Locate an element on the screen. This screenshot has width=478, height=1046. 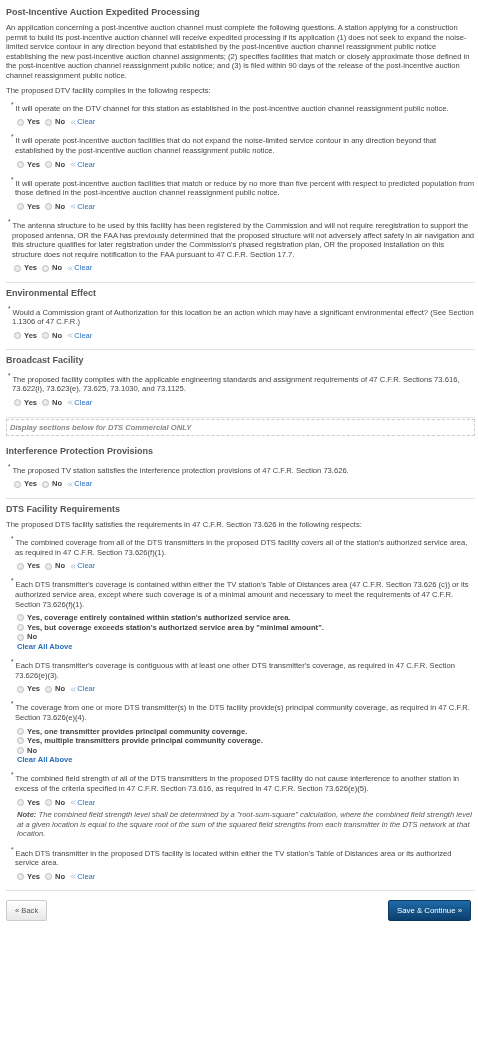
section-heading: Broadcast Facility is located at coordinates (45, 361).